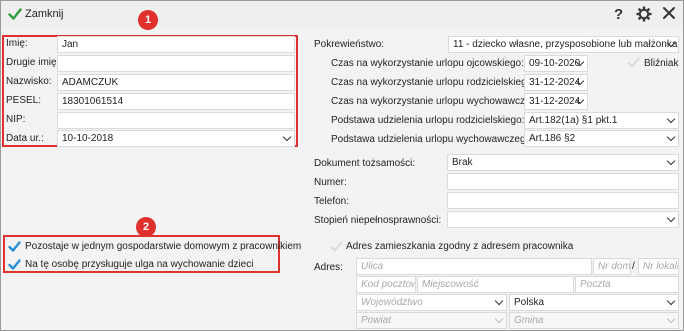  Describe the element at coordinates (349, 44) in the screenshot. I see `relation-label: Pokrewieństwo:` at that location.